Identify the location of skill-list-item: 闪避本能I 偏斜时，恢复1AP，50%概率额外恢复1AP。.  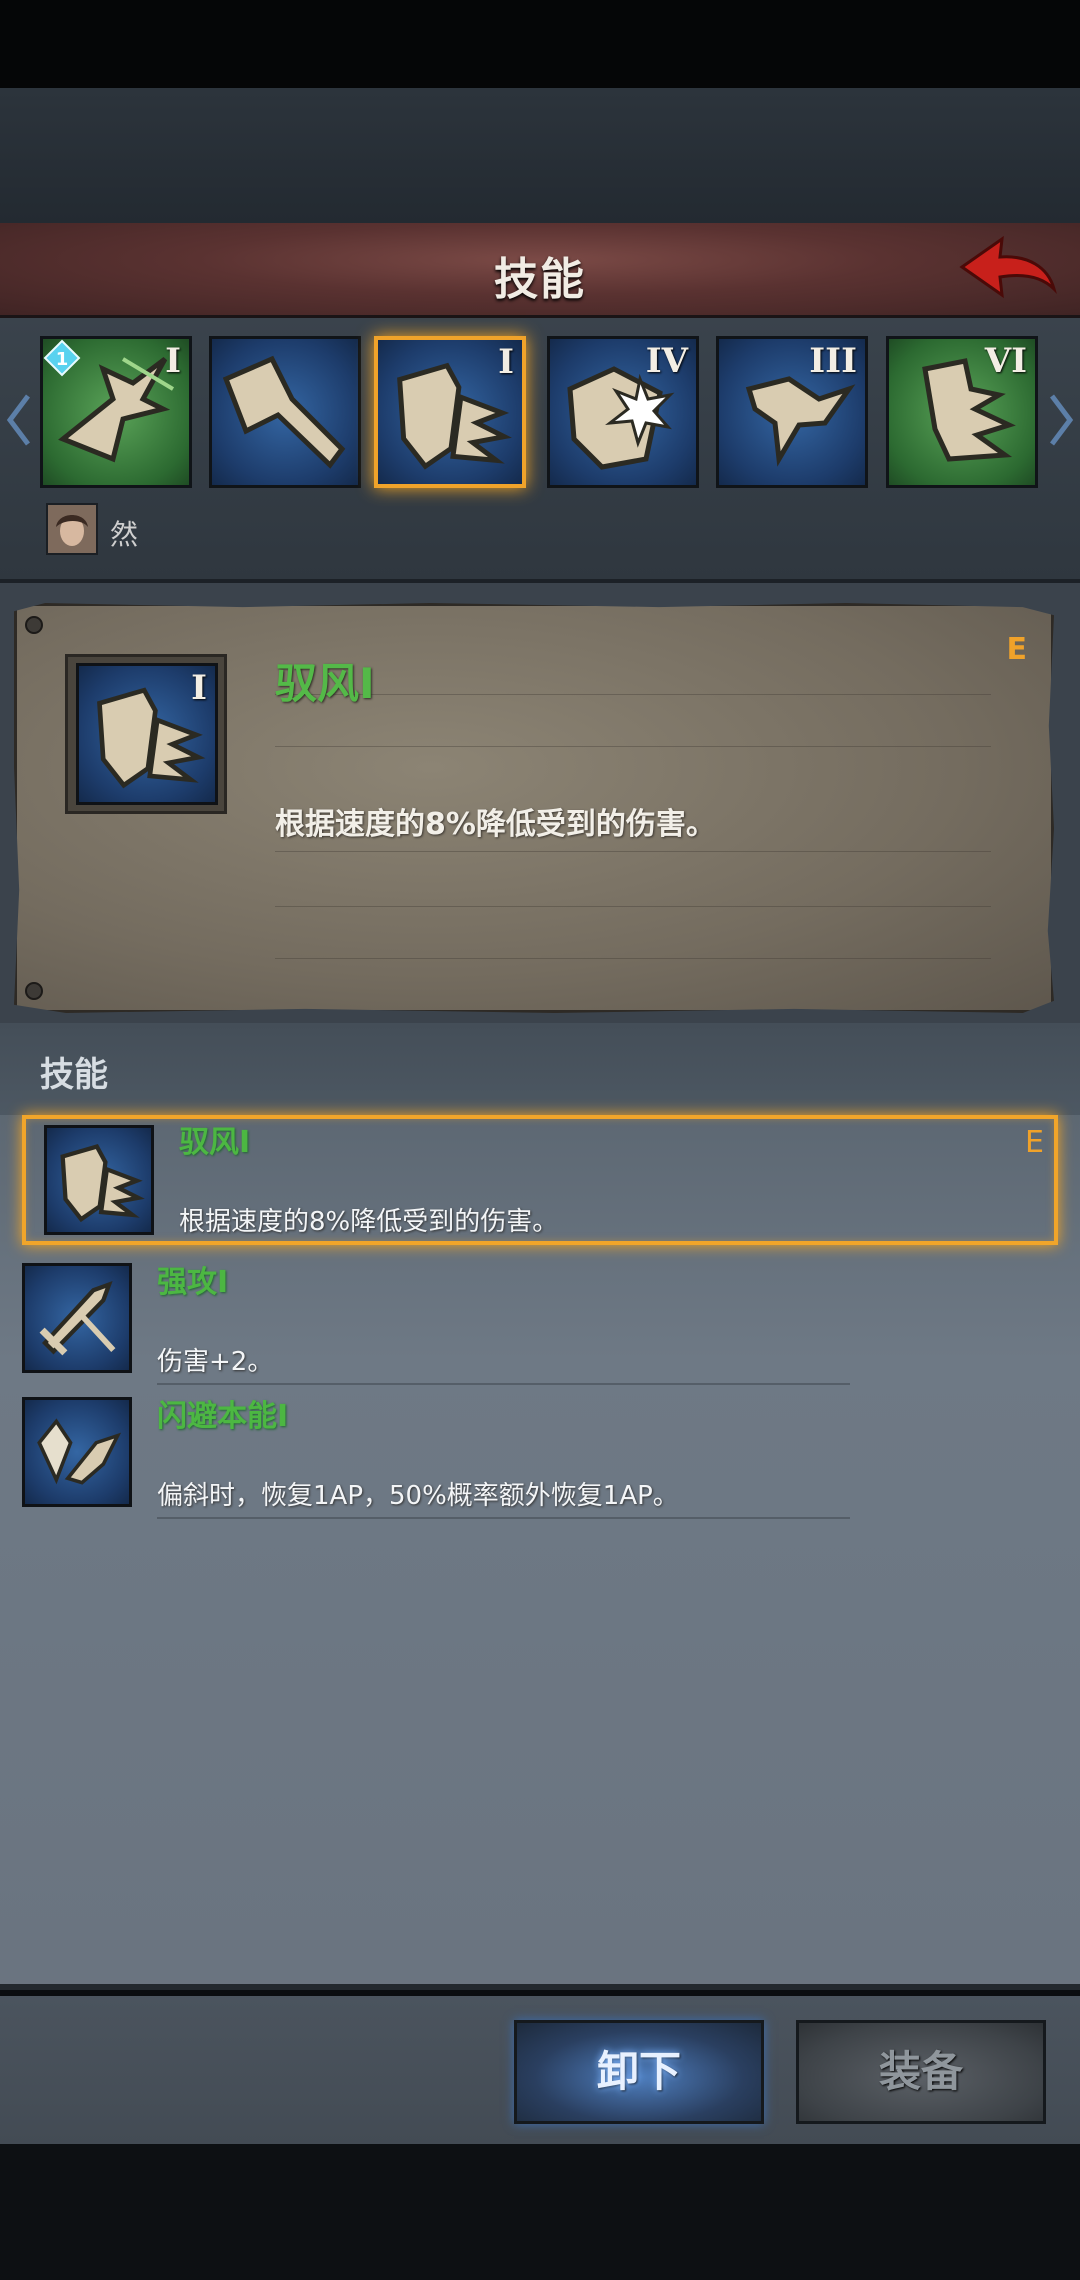
(540, 1454).